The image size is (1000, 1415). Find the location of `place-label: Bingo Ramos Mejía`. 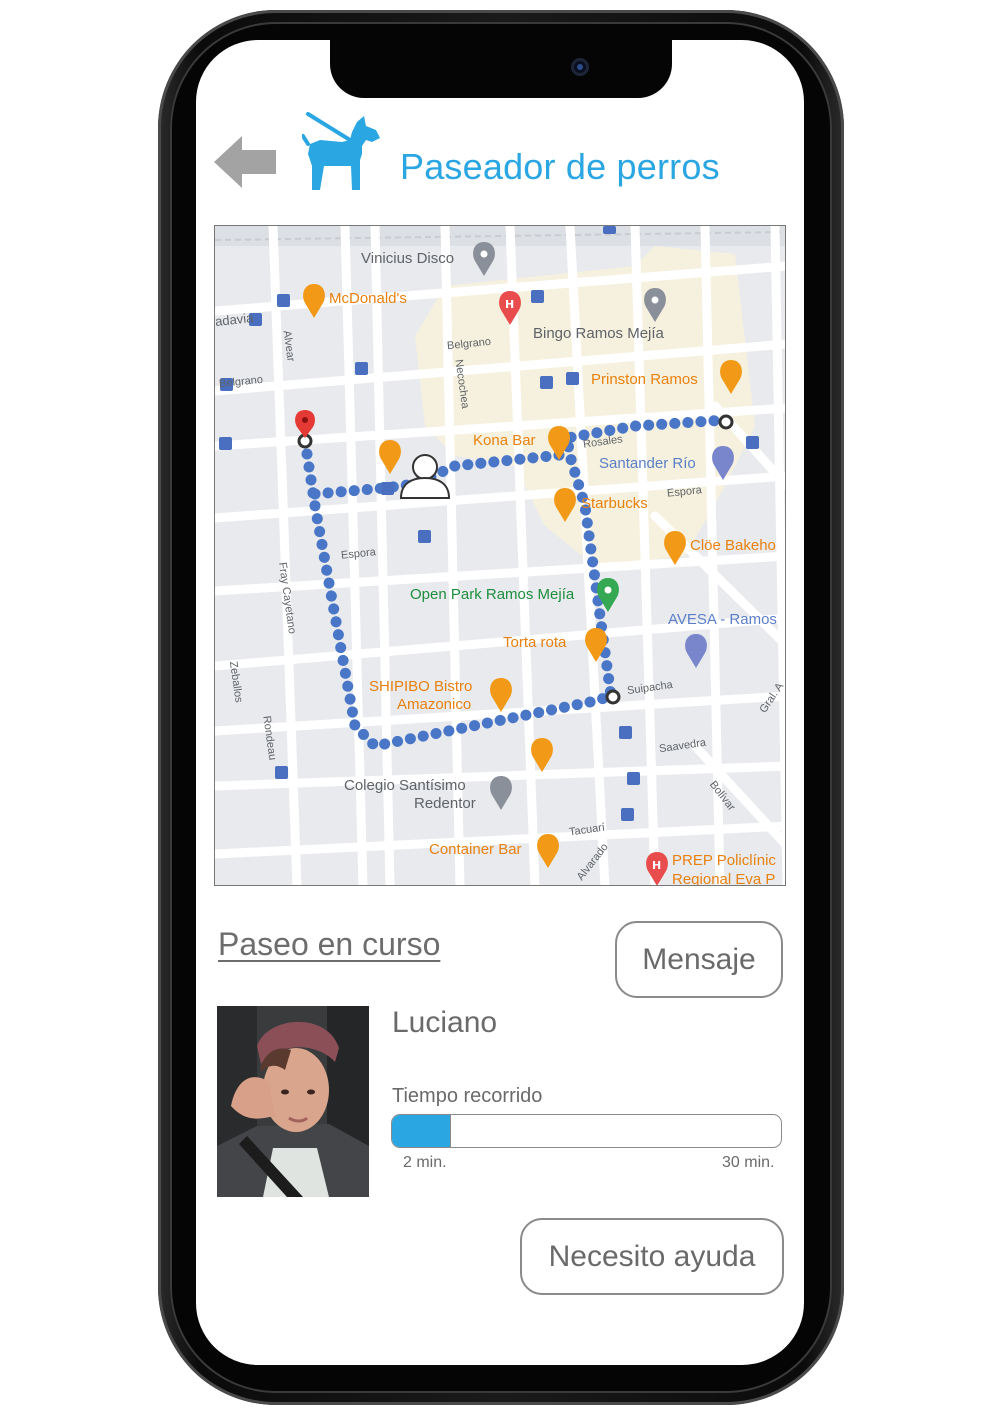

place-label: Bingo Ramos Mejía is located at coordinates (598, 333).